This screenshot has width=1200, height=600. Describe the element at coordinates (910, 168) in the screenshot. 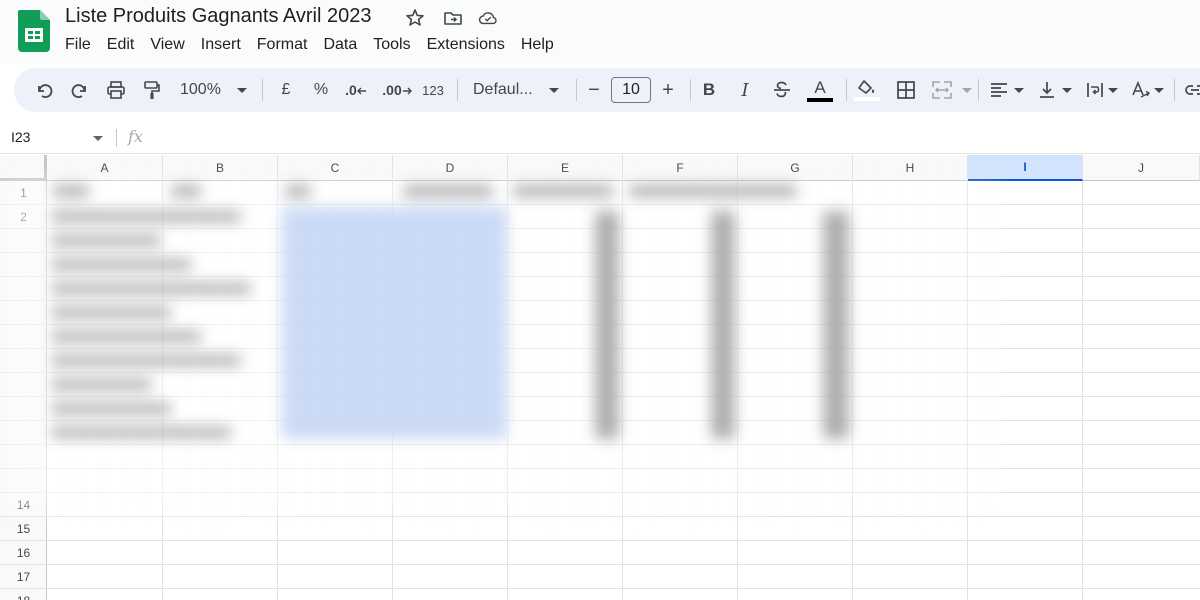

I see `column-header-h: H` at that location.